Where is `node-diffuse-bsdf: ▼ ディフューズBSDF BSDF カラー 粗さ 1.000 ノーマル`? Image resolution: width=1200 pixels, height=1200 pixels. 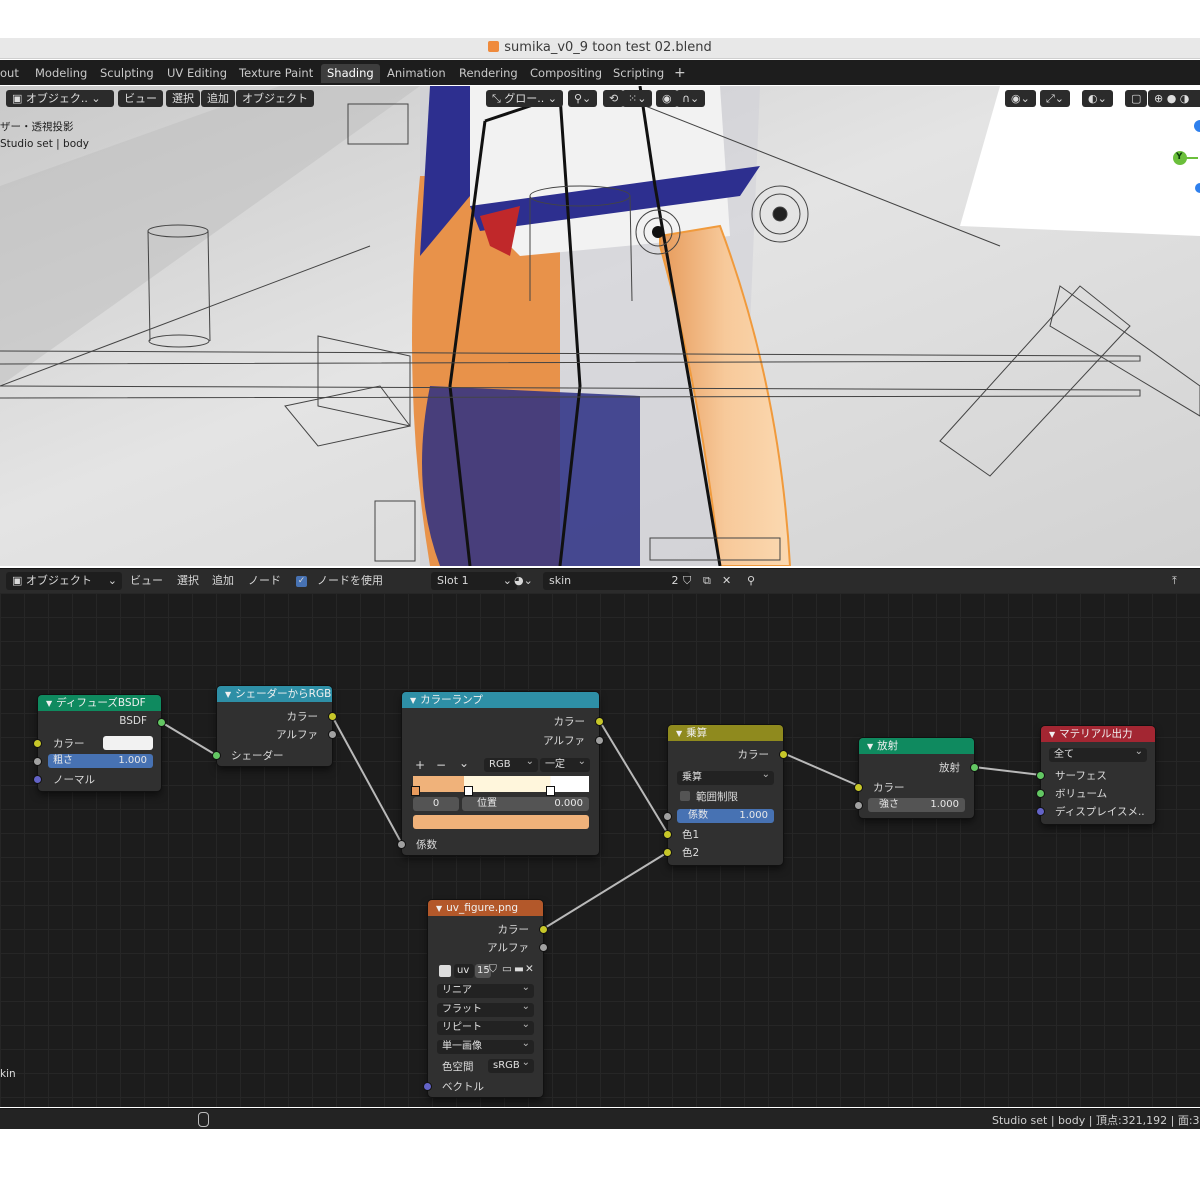 node-diffuse-bsdf: ▼ ディフューズBSDF BSDF カラー 粗さ 1.000 ノーマル is located at coordinates (99, 743).